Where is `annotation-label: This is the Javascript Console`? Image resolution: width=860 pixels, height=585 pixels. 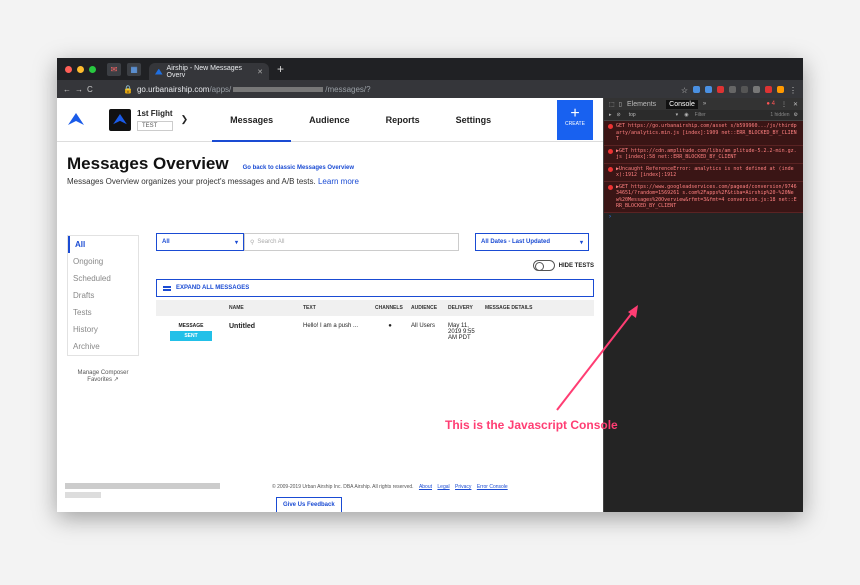
annotation-label: This is the Javascript Console is located at coordinates (531, 425).